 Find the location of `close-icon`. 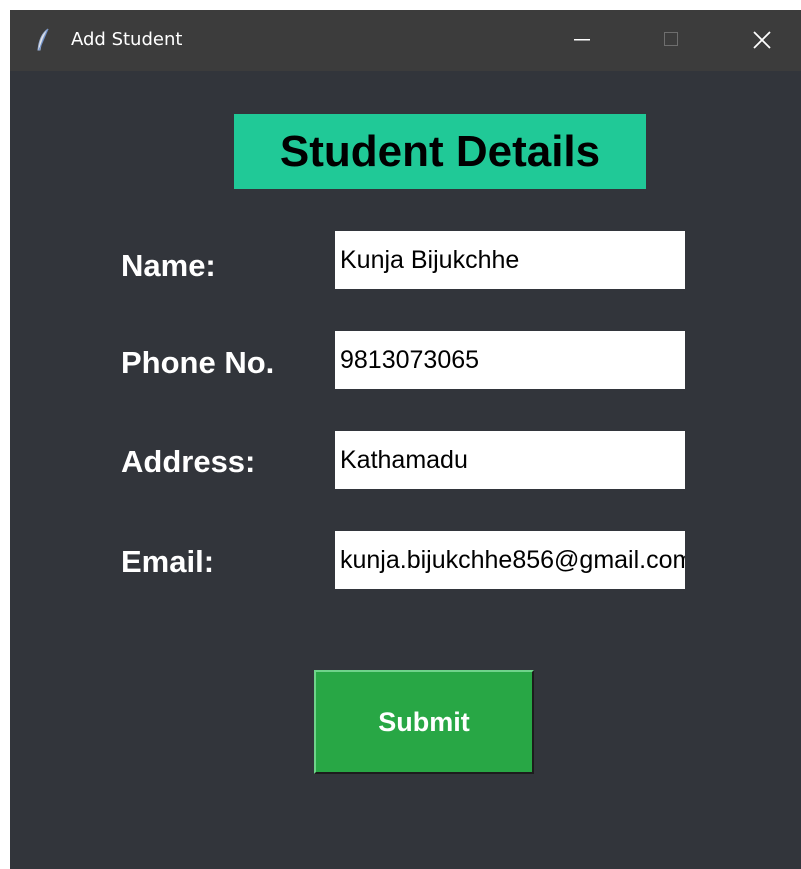

close-icon is located at coordinates (762, 40).